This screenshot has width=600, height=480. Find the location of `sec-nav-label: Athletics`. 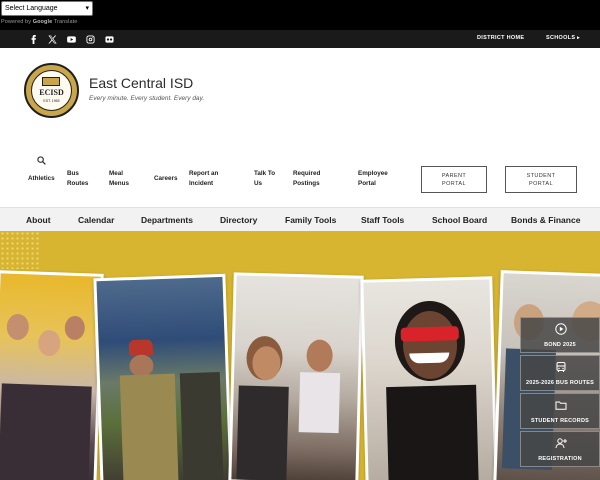

sec-nav-label: Athletics is located at coordinates (41, 178).